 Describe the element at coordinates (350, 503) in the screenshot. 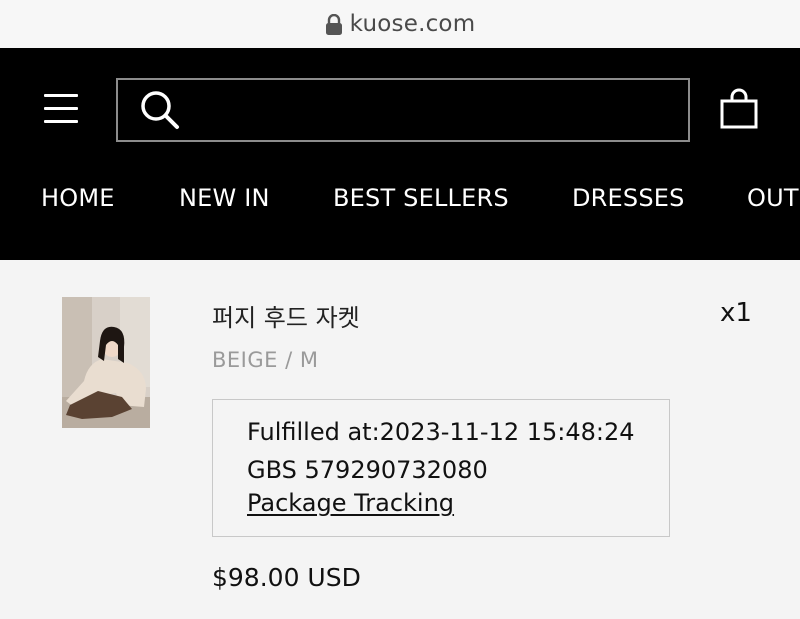

I see `package-tracking-link: Package Tracking` at that location.